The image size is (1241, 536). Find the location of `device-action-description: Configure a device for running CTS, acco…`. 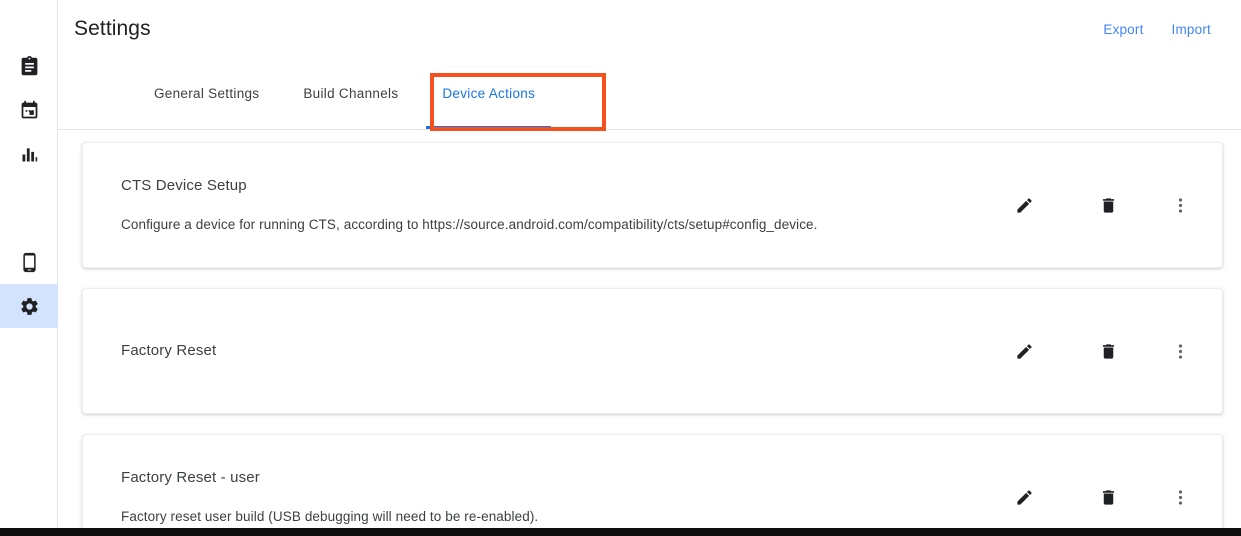

device-action-description: Configure a device for running CTS, acco… is located at coordinates (469, 224).